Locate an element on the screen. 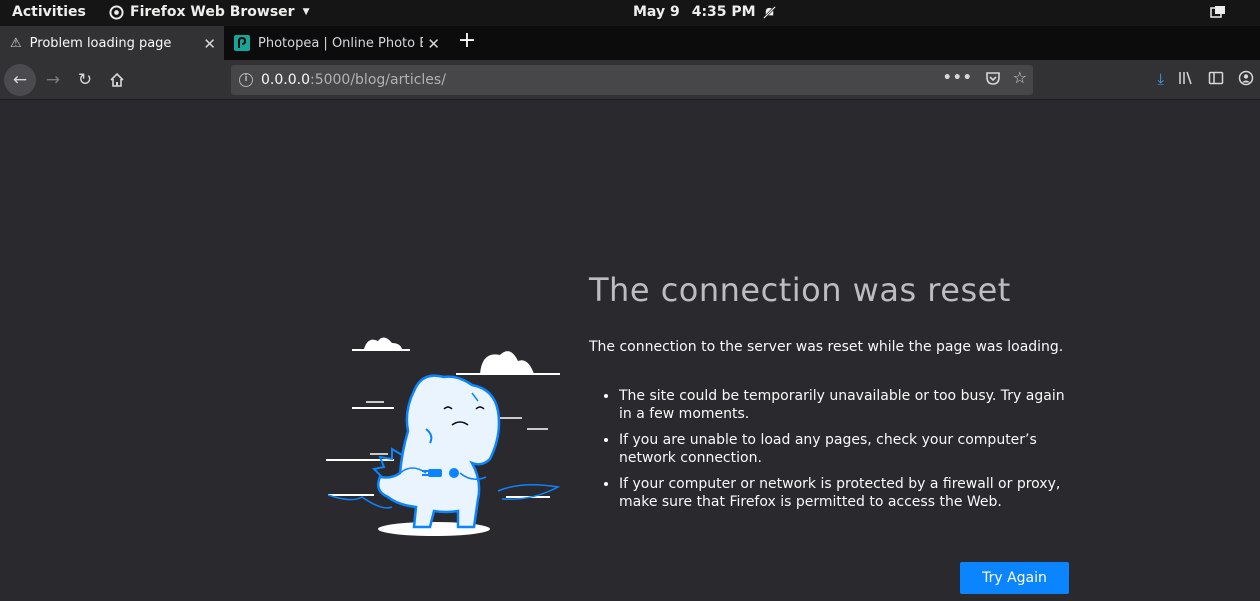 This screenshot has width=1260, height=601. url-text: 0.0.0.0:5000/blog/articles/ is located at coordinates (353, 80).